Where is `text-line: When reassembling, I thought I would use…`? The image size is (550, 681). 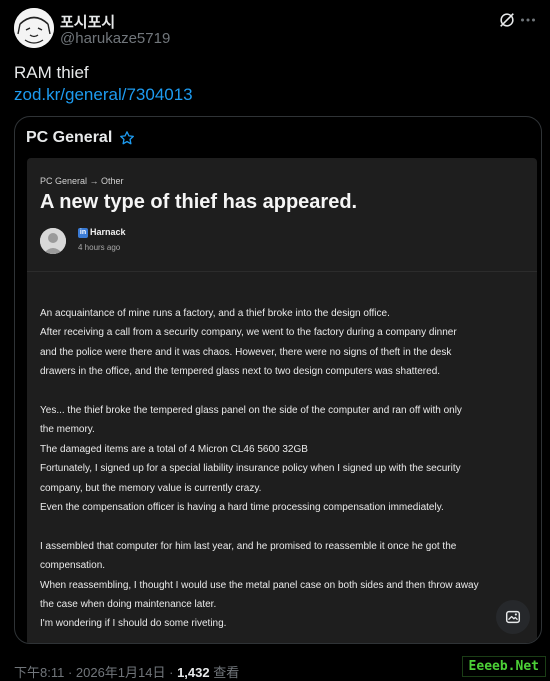 text-line: When reassembling, I thought I would use… is located at coordinates (259, 585).